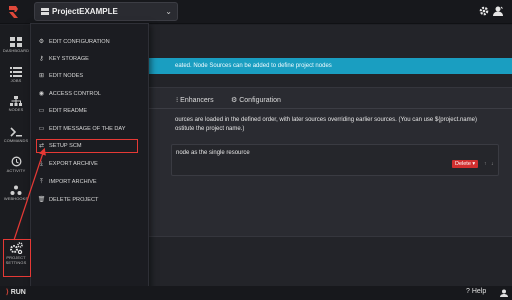 This screenshot has height=300, width=512. What do you see at coordinates (335, 160) in the screenshot?
I see `node-source-row: node as the single resource Delete ▾ ↑ ↓` at bounding box center [335, 160].